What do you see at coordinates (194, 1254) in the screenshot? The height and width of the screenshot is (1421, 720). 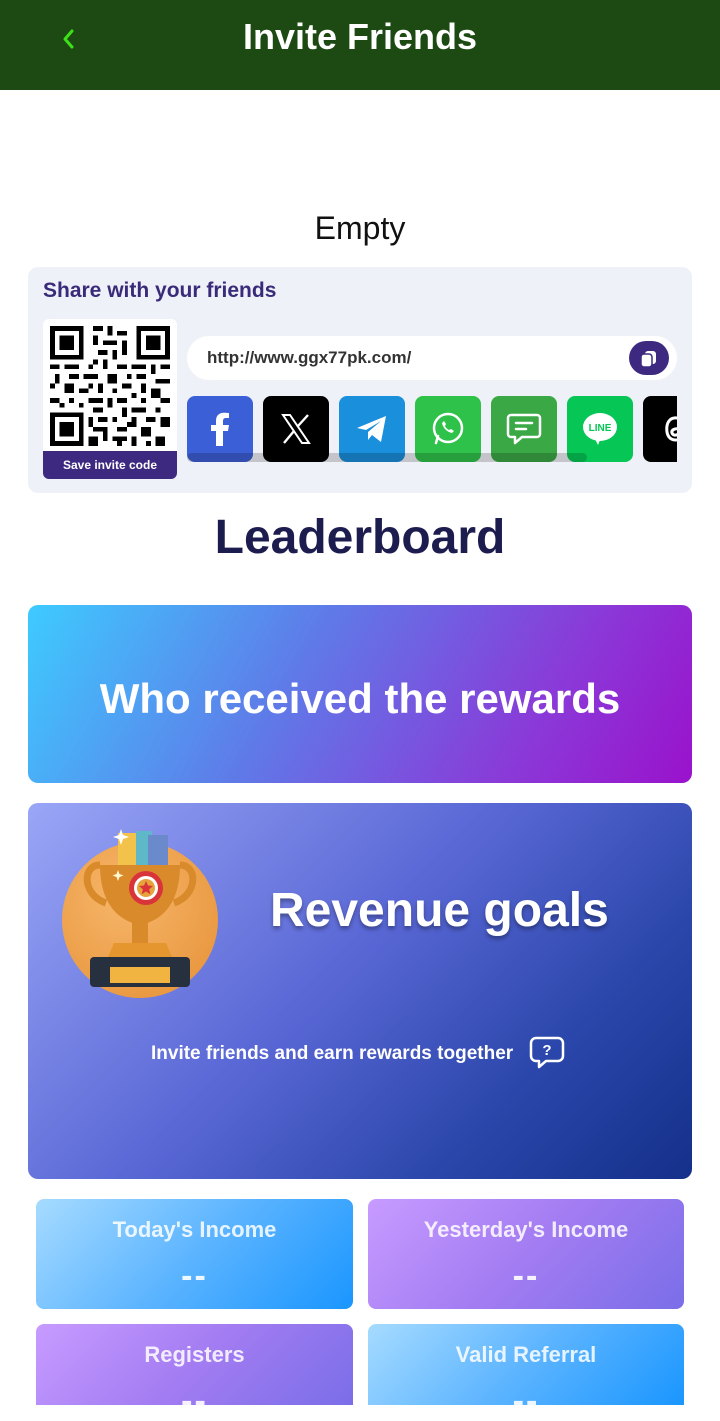 I see `stat-today-income: Today's Income --` at bounding box center [194, 1254].